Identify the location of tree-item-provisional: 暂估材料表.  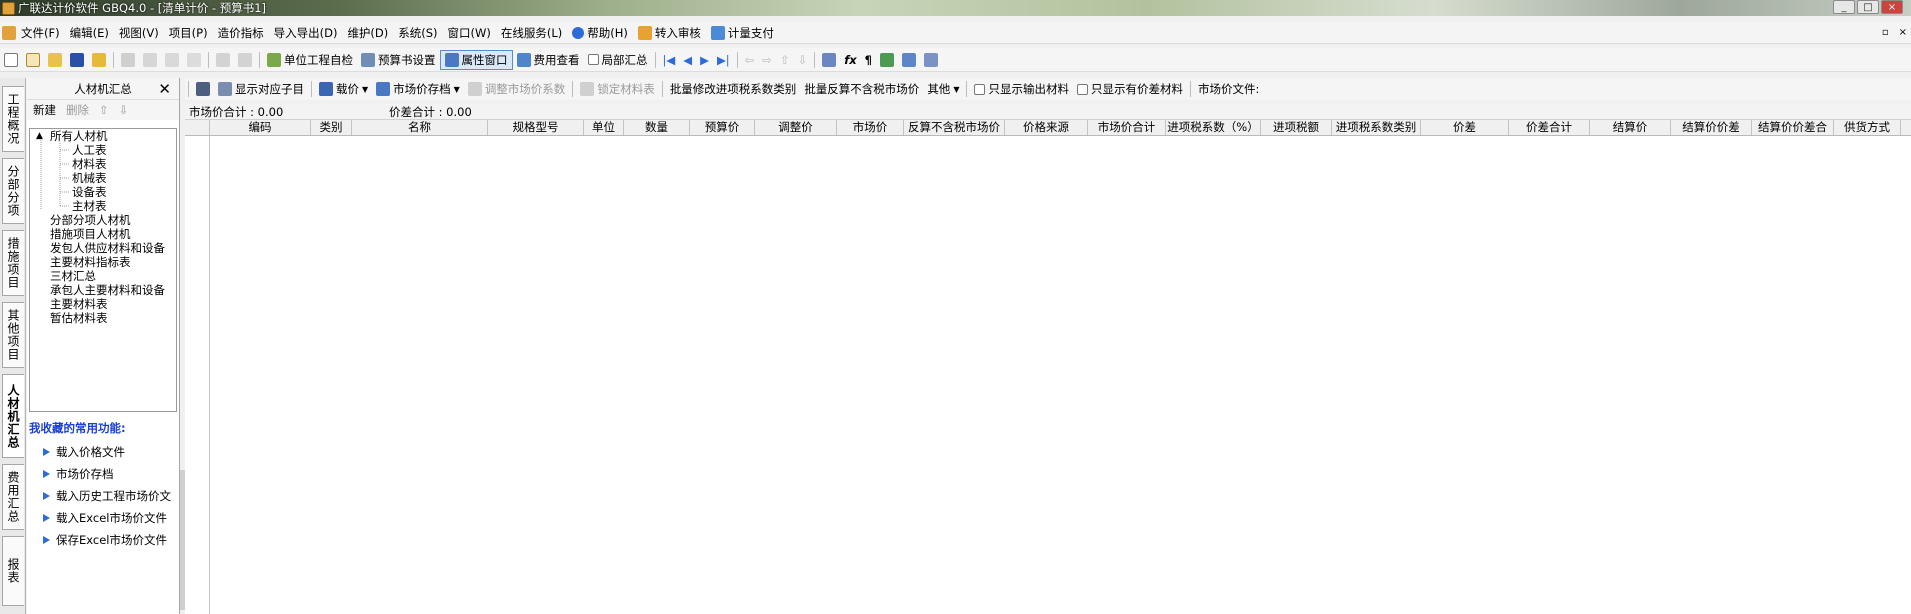
(79, 318).